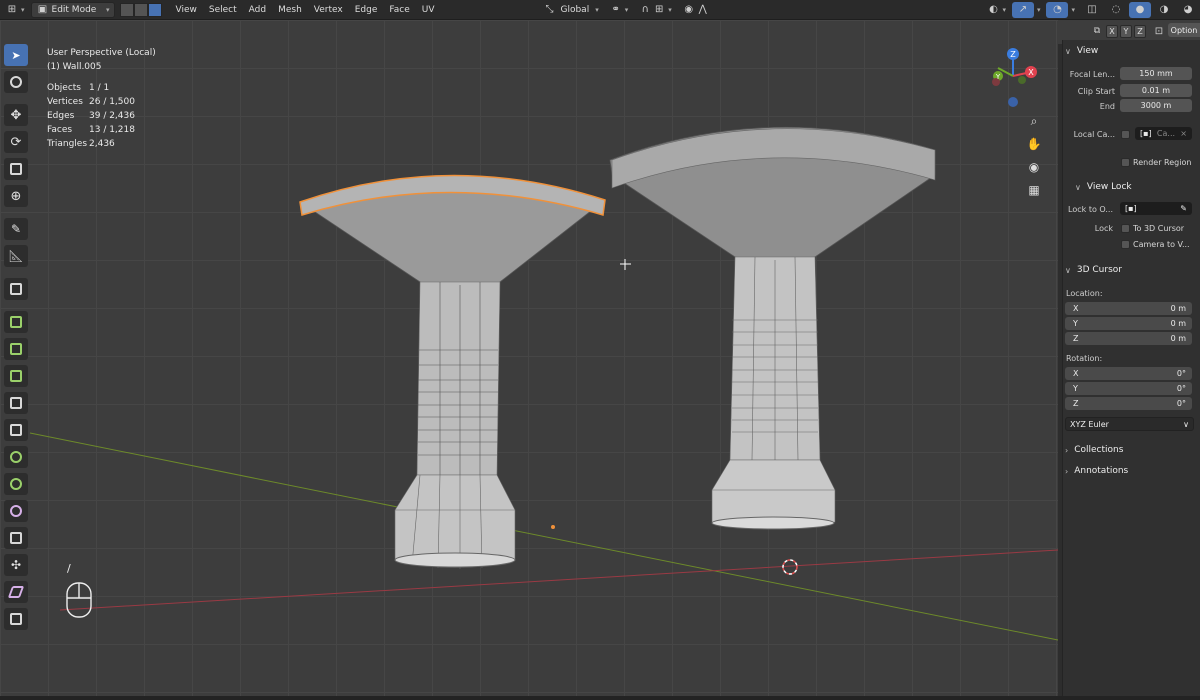 The height and width of the screenshot is (700, 1200). Describe the element at coordinates (1092, 10) in the screenshot. I see `xray-toggle-button: ◫` at that location.